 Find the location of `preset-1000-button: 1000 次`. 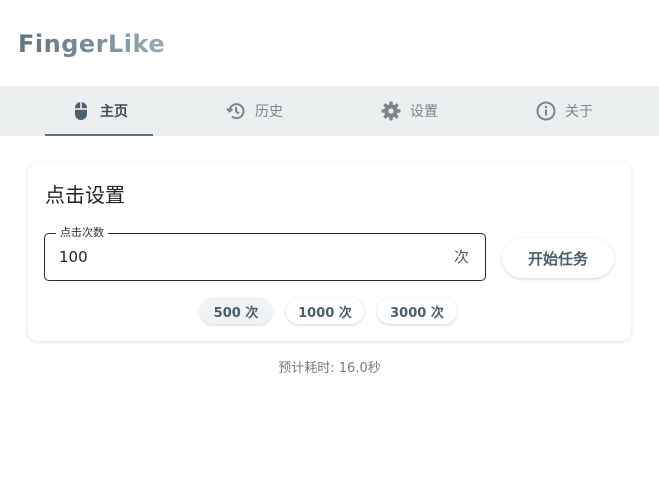

preset-1000-button: 1000 次 is located at coordinates (325, 311).